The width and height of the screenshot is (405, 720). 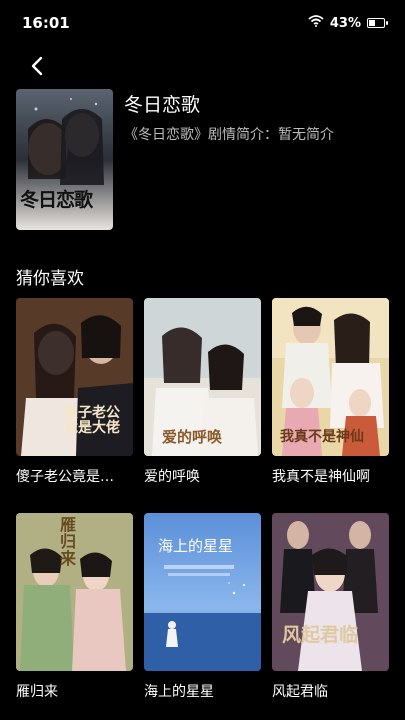 I want to click on recommendation-label: 风起君临, so click(x=300, y=692).